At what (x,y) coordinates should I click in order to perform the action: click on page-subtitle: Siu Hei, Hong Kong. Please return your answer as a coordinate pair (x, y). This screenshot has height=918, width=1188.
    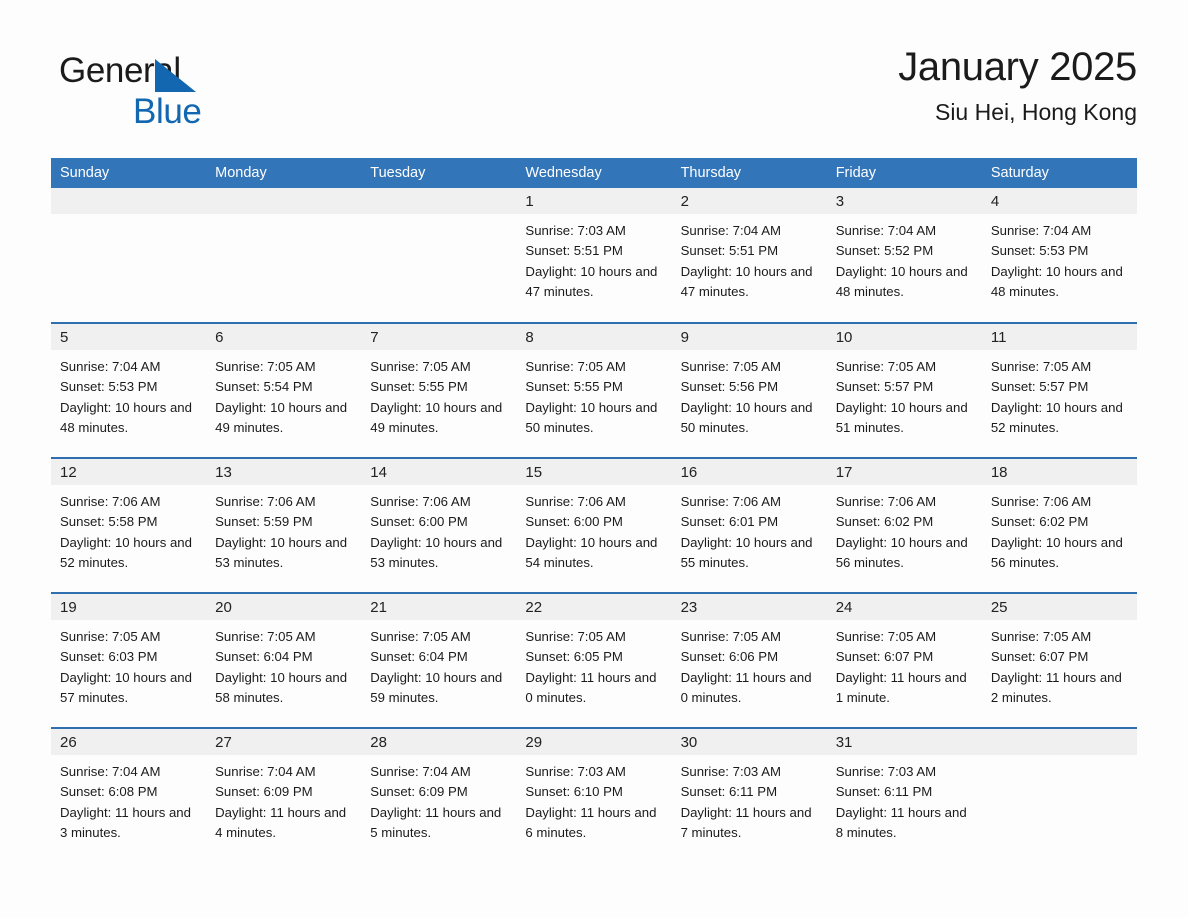
    Looking at the image, I should click on (1035, 112).